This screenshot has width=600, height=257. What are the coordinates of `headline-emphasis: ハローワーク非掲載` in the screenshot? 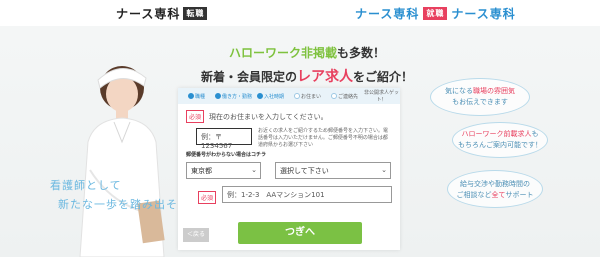 It's located at (282, 53).